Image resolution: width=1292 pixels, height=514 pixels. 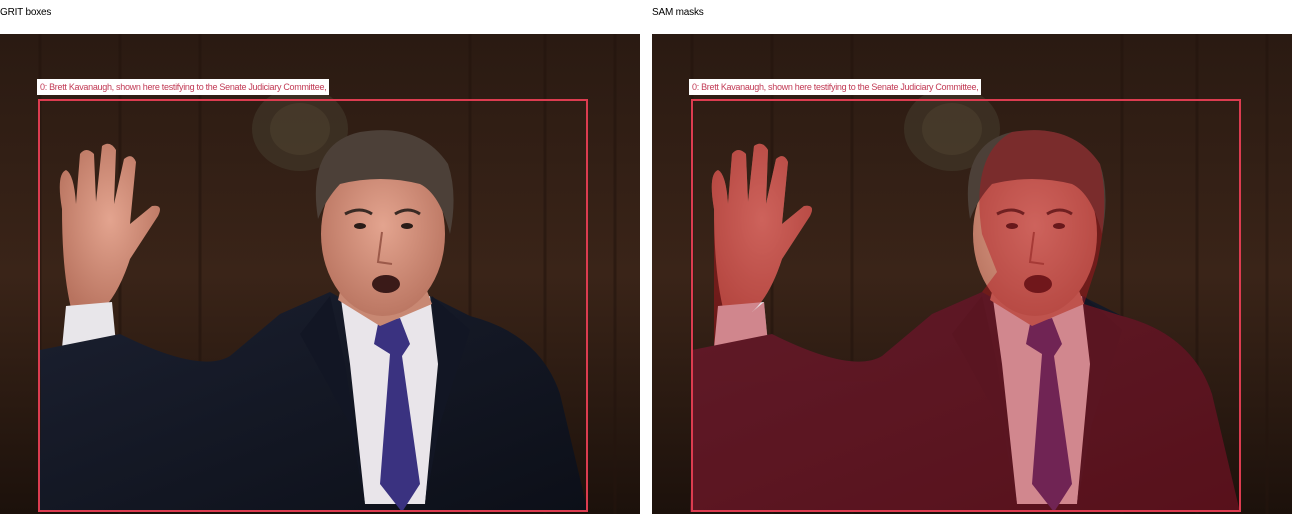 I want to click on sam-panel-title: SAM masks, so click(x=678, y=12).